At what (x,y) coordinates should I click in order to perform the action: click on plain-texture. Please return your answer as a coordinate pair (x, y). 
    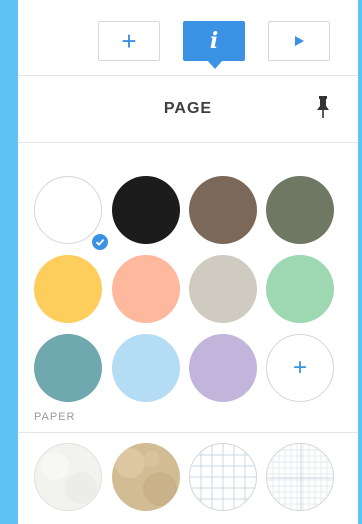
    Looking at the image, I should click on (69, 478).